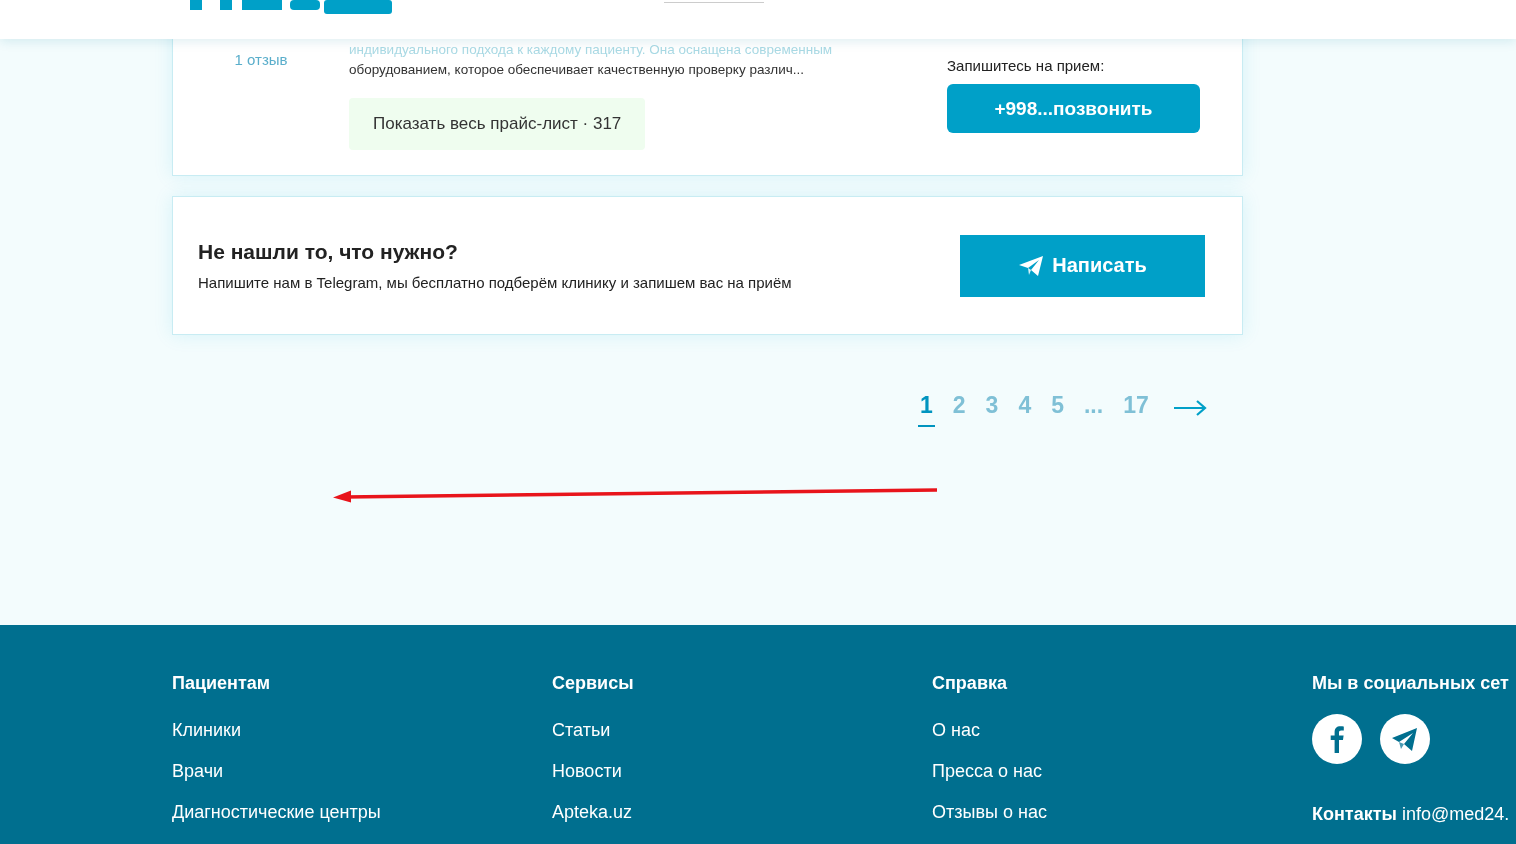 This screenshot has height=844, width=1516. Describe the element at coordinates (276, 812) in the screenshot. I see `footer-link: Диагностические центры` at that location.